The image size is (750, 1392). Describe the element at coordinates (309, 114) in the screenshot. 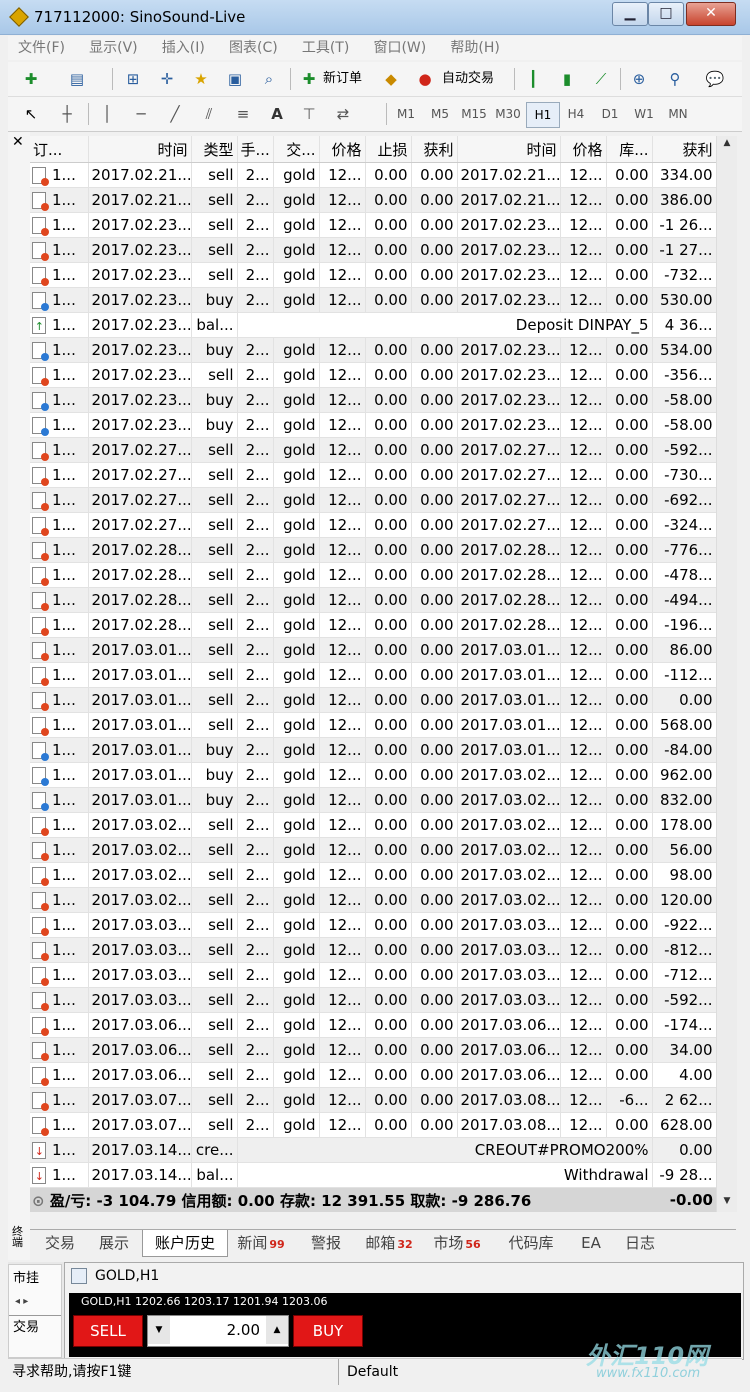

I see `text-label-icon: ⊤` at that location.